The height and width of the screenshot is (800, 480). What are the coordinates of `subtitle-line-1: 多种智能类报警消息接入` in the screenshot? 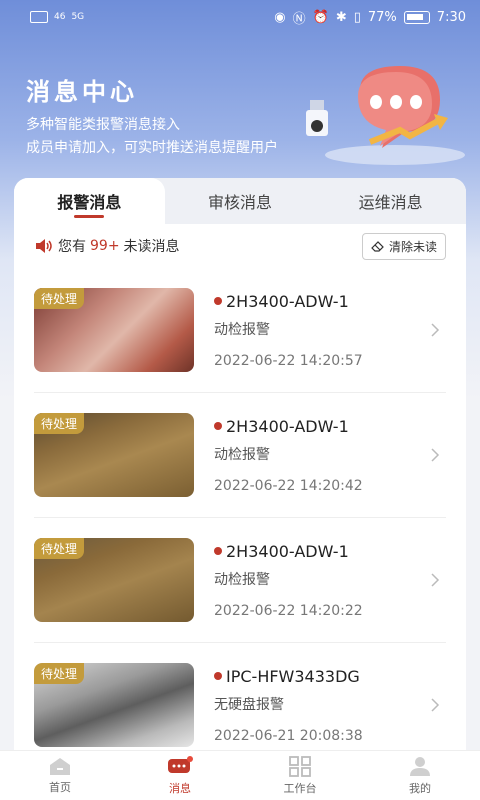 It's located at (103, 125).